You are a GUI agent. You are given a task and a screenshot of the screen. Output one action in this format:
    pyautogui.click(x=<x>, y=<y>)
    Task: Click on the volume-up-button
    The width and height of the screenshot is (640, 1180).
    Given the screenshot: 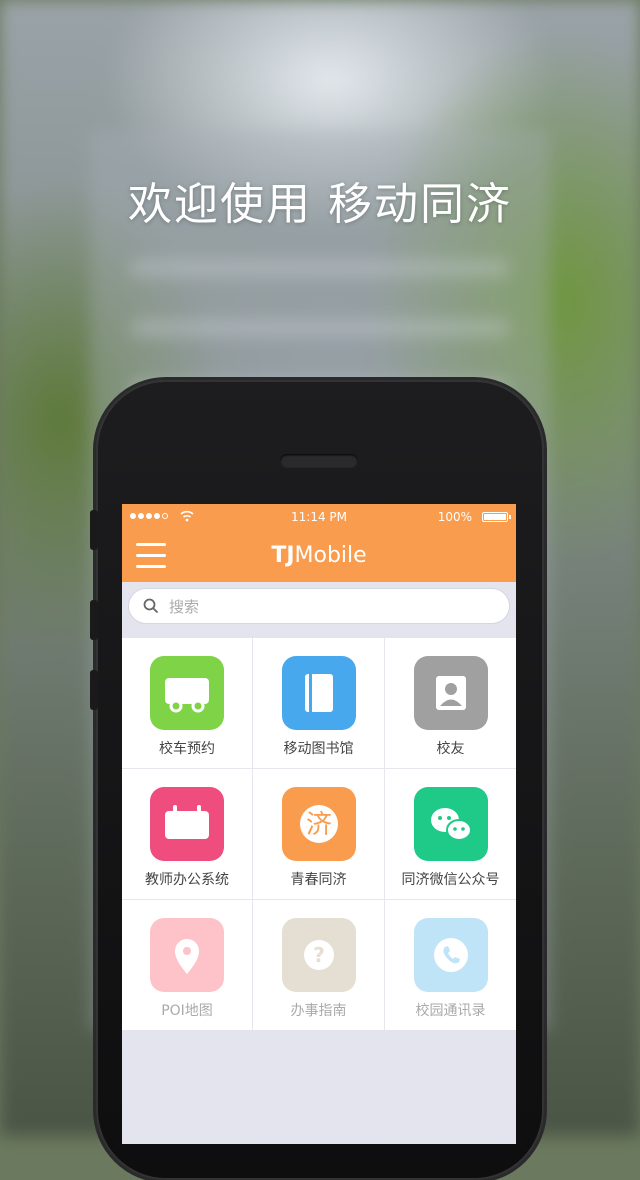 What is the action you would take?
    pyautogui.click(x=94, y=620)
    